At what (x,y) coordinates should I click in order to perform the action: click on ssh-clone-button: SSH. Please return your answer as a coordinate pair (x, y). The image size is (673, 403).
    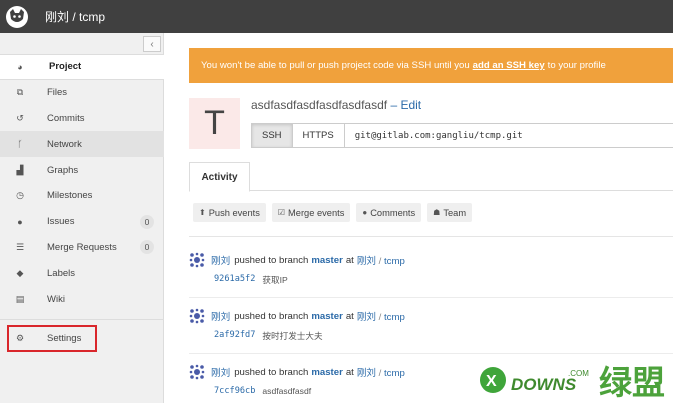
    Looking at the image, I should click on (272, 135).